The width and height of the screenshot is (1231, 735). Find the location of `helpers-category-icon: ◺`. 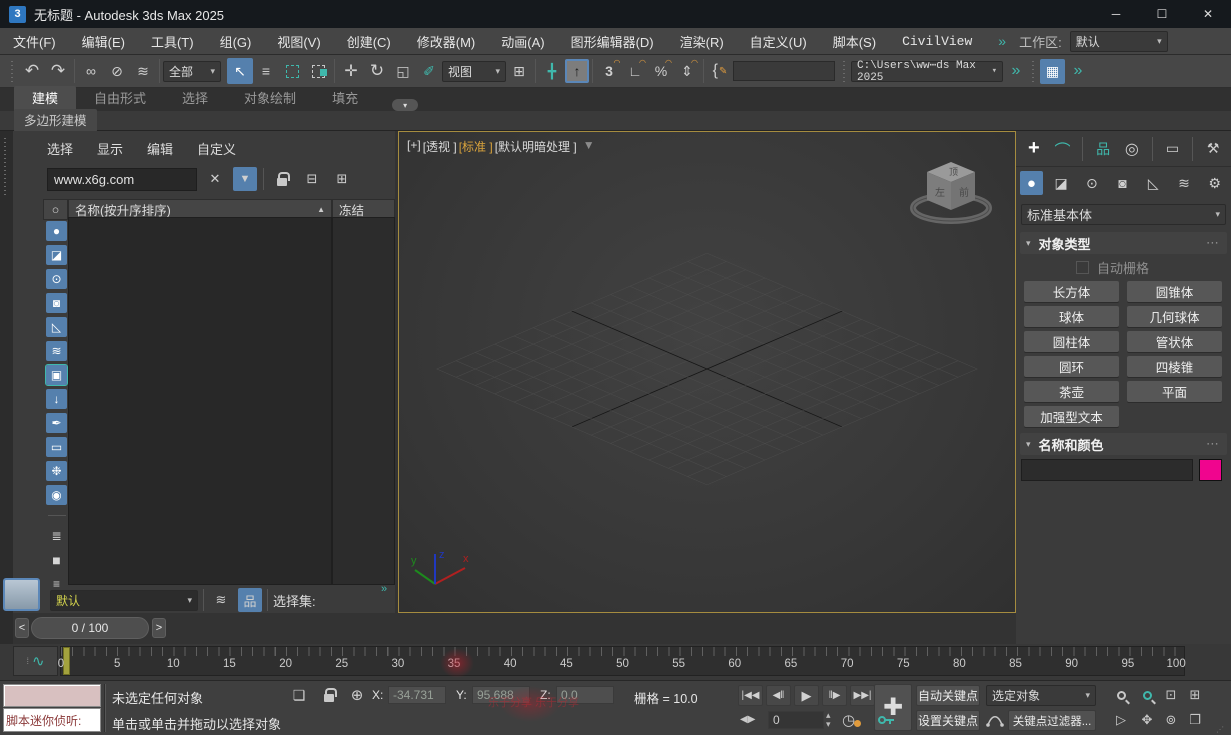

helpers-category-icon: ◺ is located at coordinates (1153, 183).